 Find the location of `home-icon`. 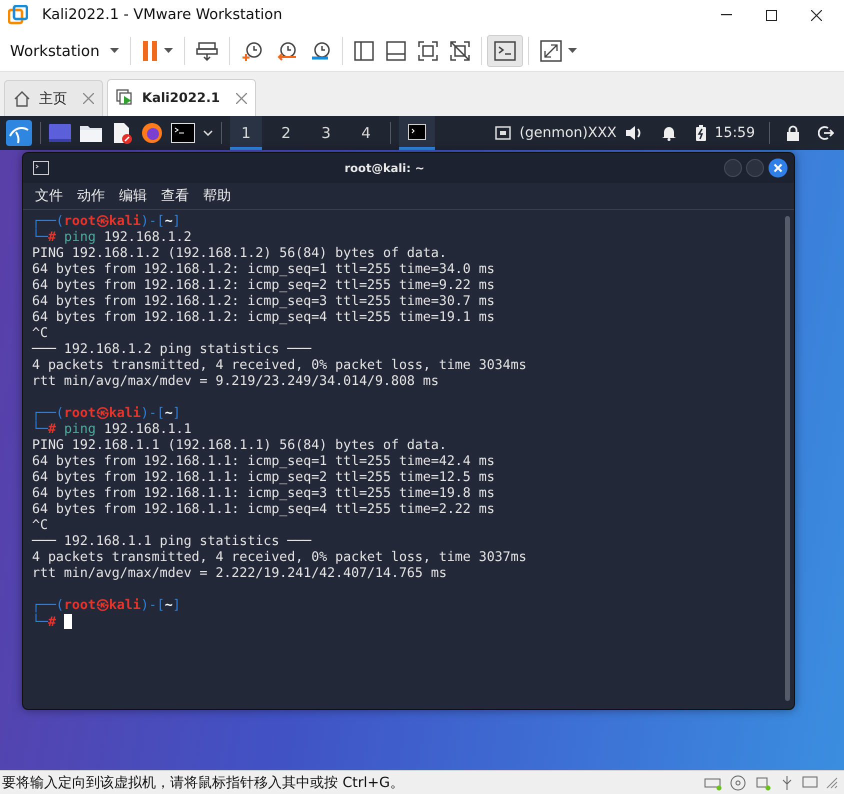

home-icon is located at coordinates (22, 99).